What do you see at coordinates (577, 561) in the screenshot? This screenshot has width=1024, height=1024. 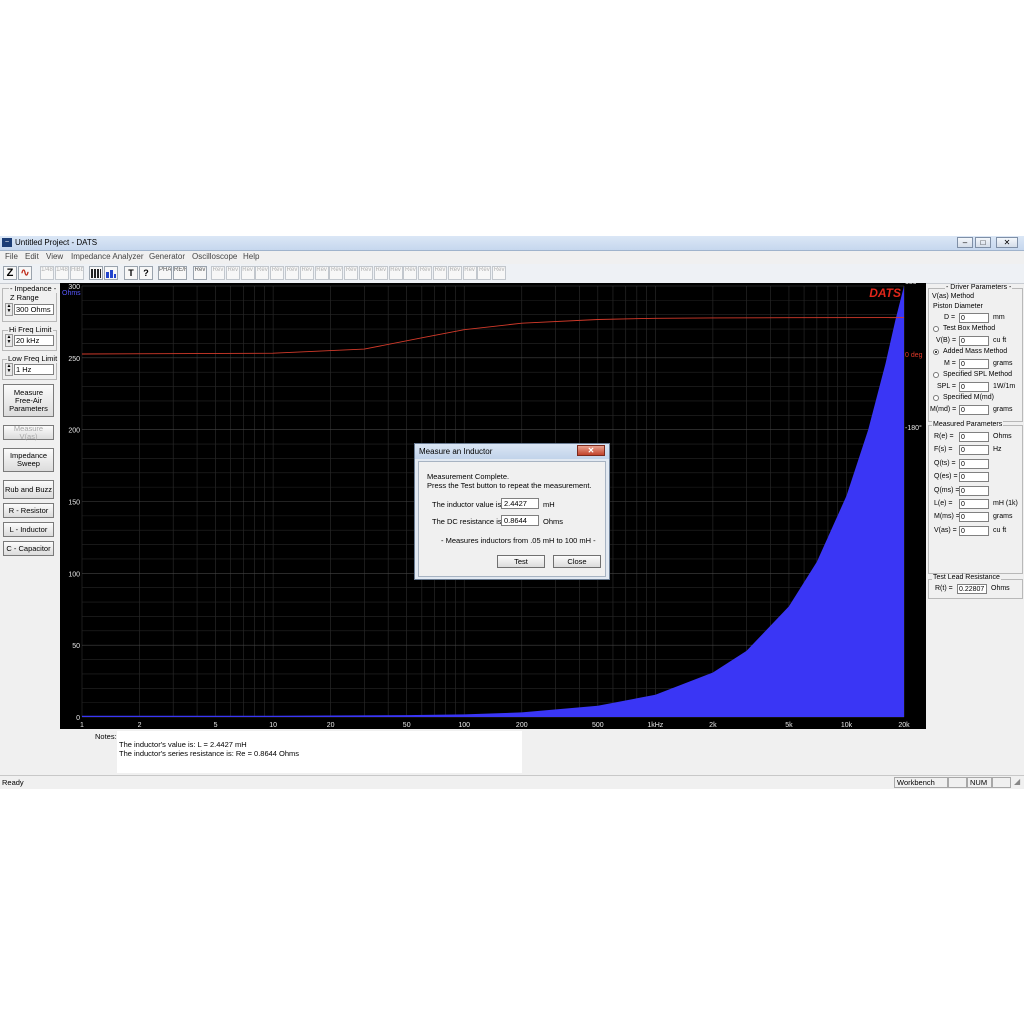 I see `dialog-close-button: Close` at bounding box center [577, 561].